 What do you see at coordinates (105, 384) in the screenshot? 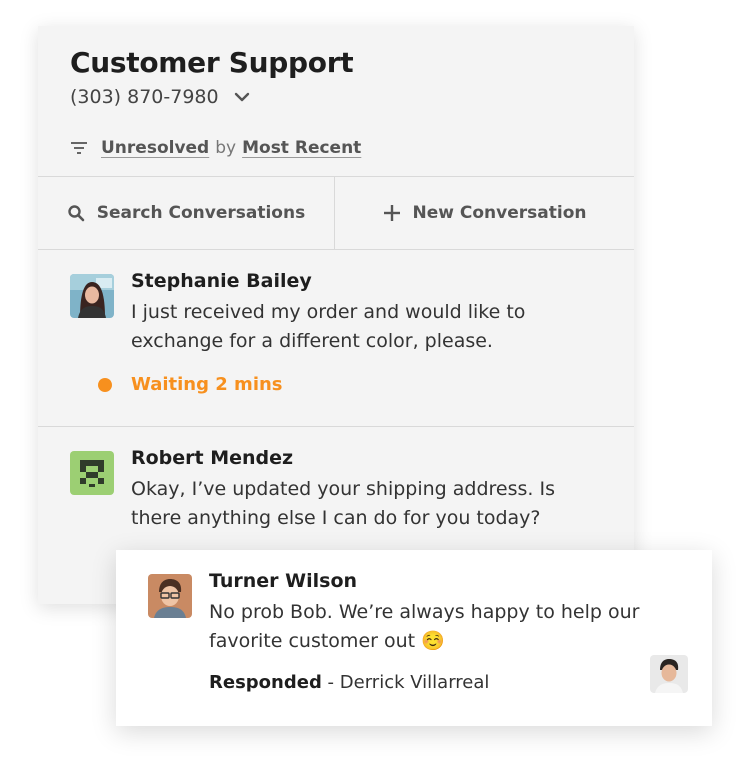
I see `status-dot-icon` at bounding box center [105, 384].